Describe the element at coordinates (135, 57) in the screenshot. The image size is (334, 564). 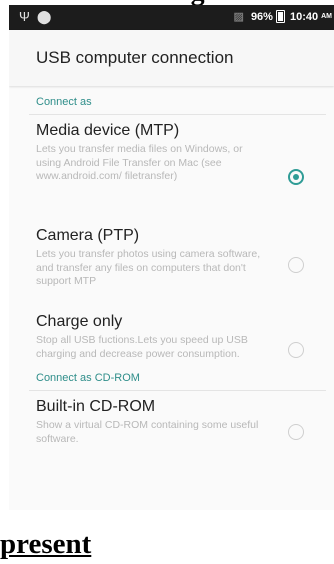
I see `page-title: USB computer connection` at that location.